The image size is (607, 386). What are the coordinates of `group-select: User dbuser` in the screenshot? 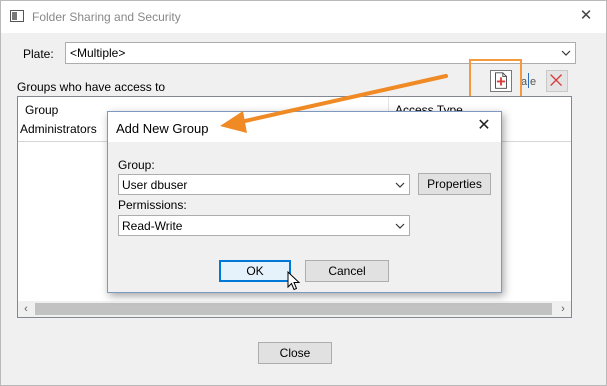 It's located at (264, 184).